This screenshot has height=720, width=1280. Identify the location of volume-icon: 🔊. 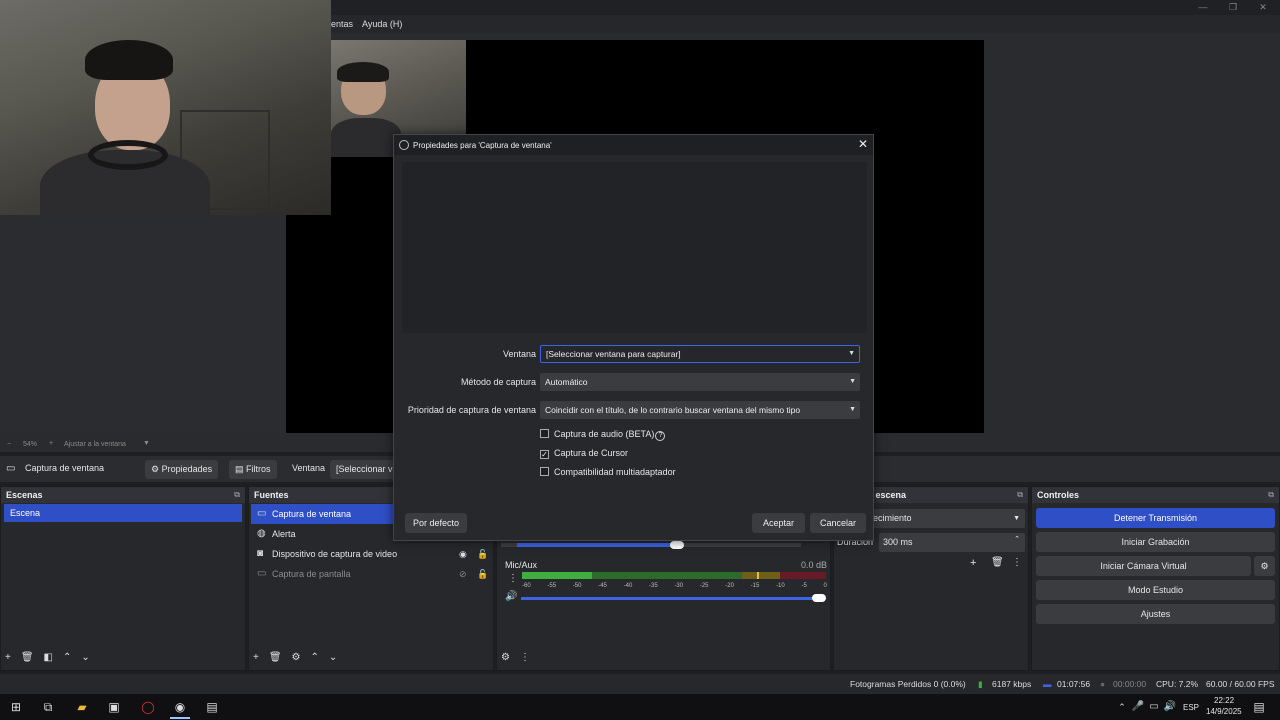
(1170, 707).